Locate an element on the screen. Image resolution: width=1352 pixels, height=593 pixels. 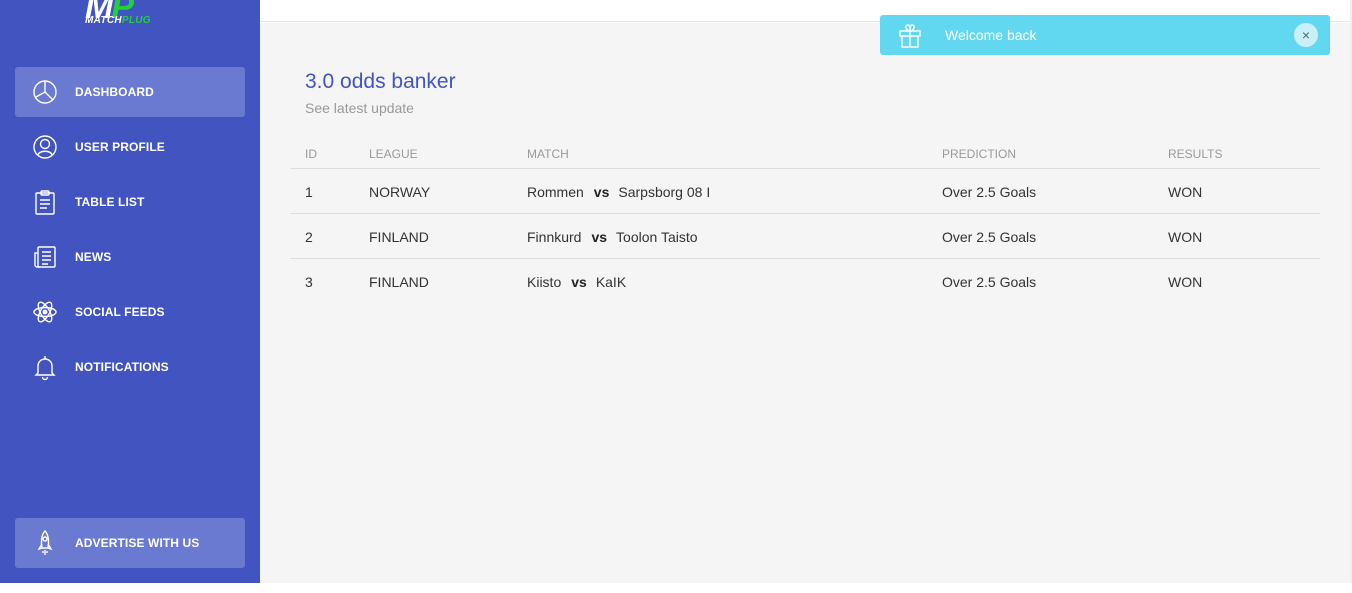
sidebar-item-table-list: TABLE LIST is located at coordinates (130, 202).